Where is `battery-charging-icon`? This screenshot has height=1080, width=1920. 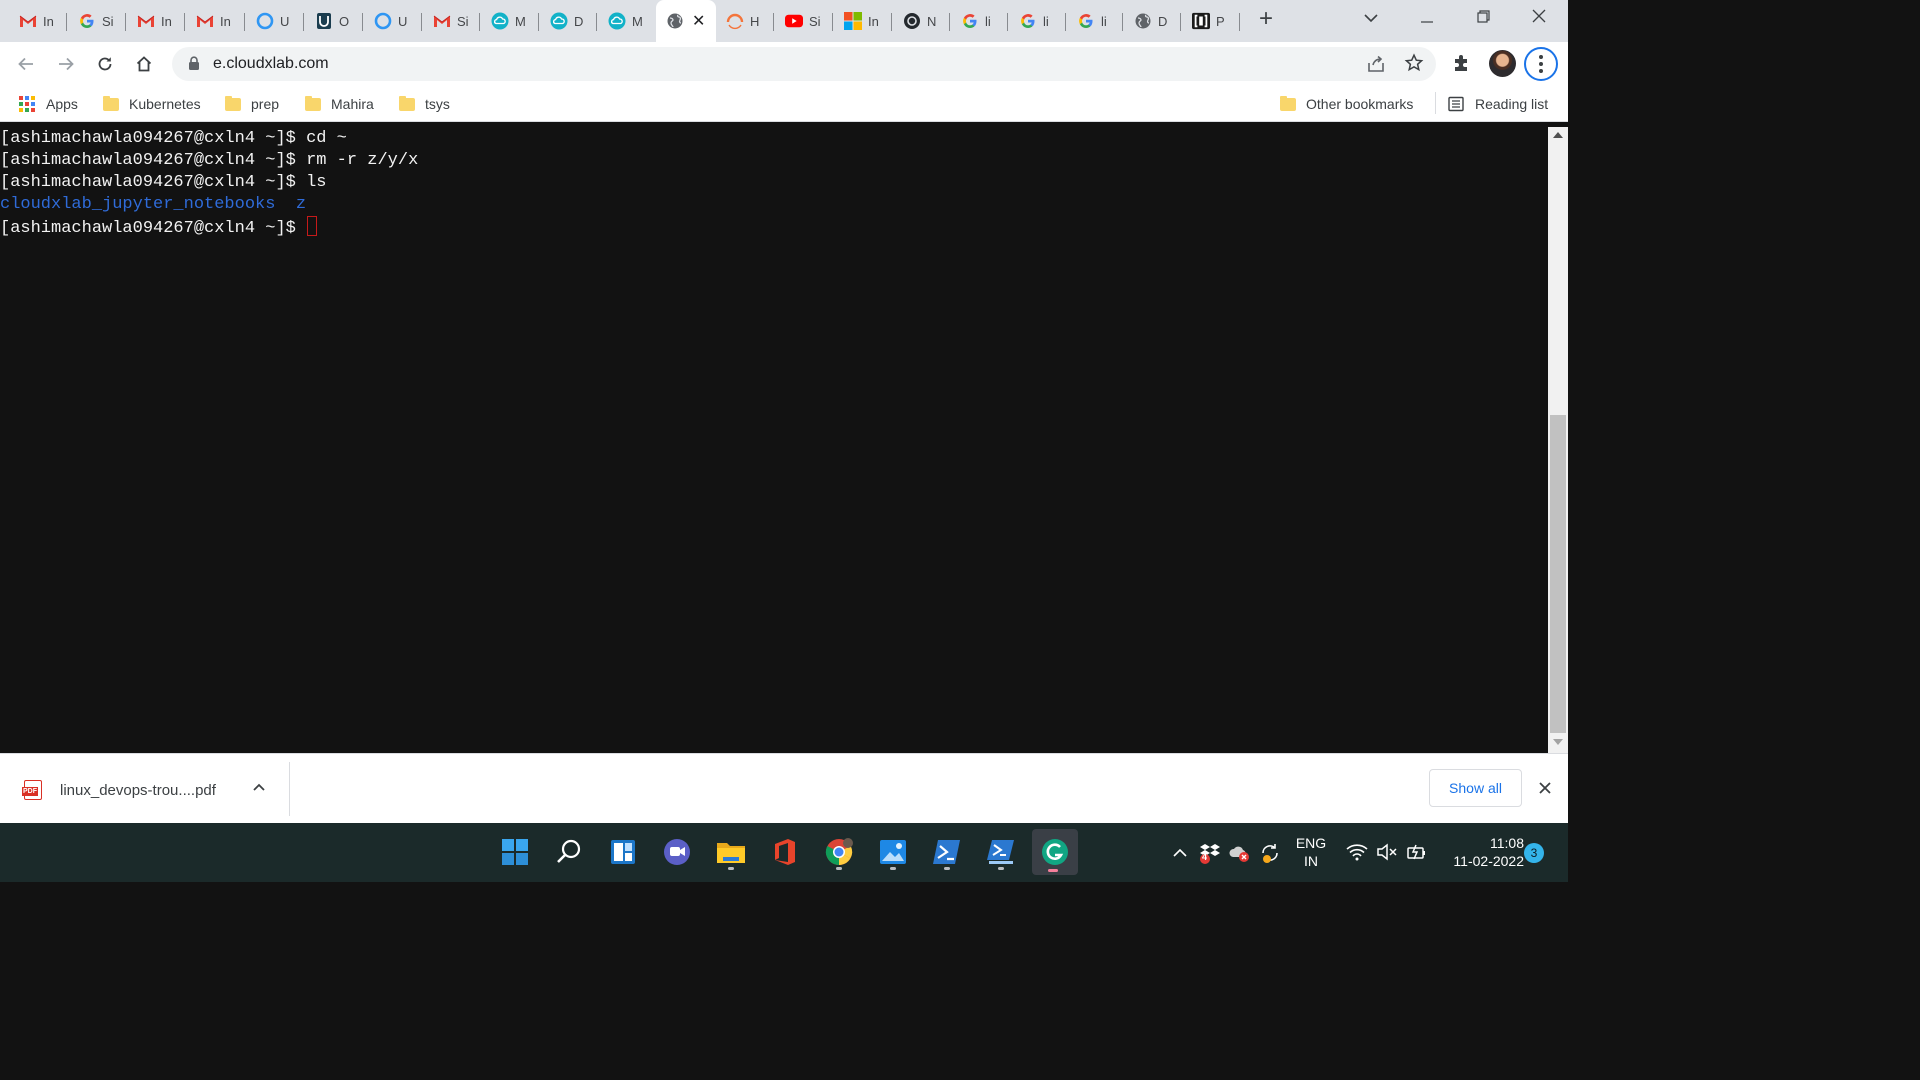 battery-charging-icon is located at coordinates (1417, 852).